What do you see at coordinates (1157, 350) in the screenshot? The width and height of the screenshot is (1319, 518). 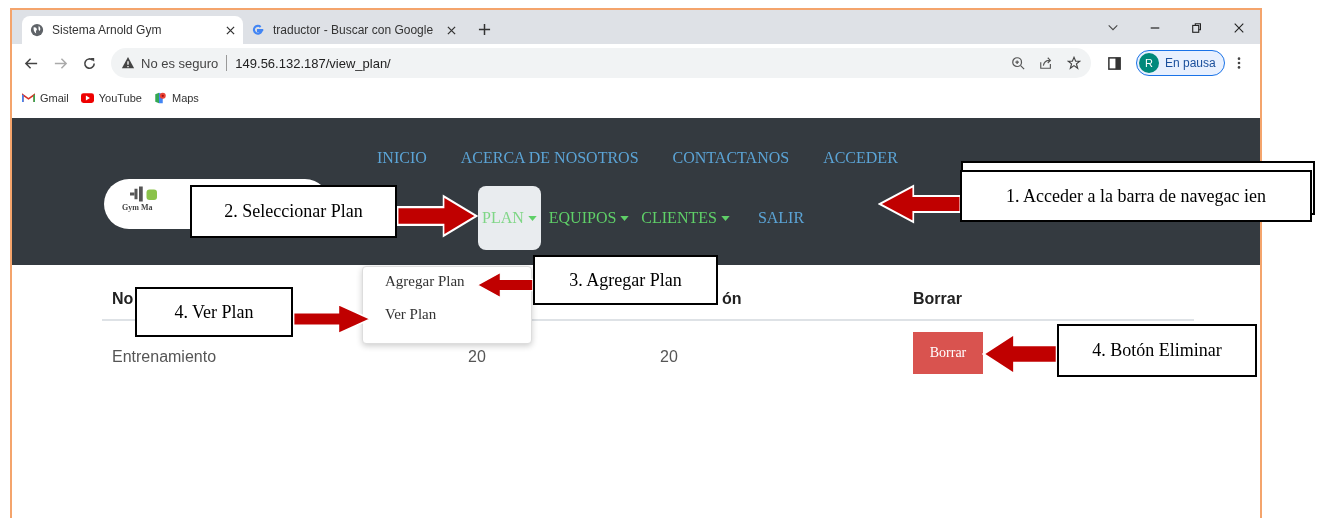 I see `callout-label: 4. Botón Eliminar` at bounding box center [1157, 350].